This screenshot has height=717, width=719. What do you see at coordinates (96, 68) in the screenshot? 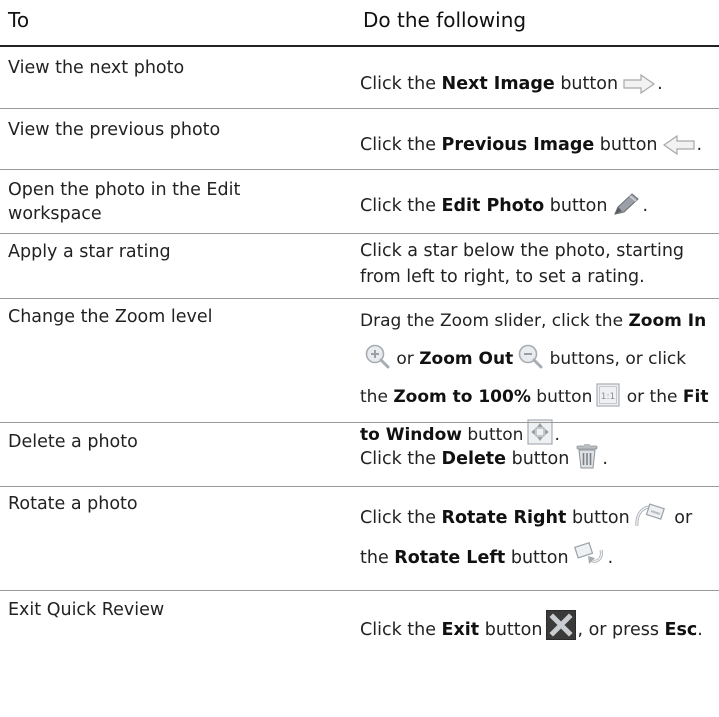
I see `task-cell: View the next photo` at bounding box center [96, 68].